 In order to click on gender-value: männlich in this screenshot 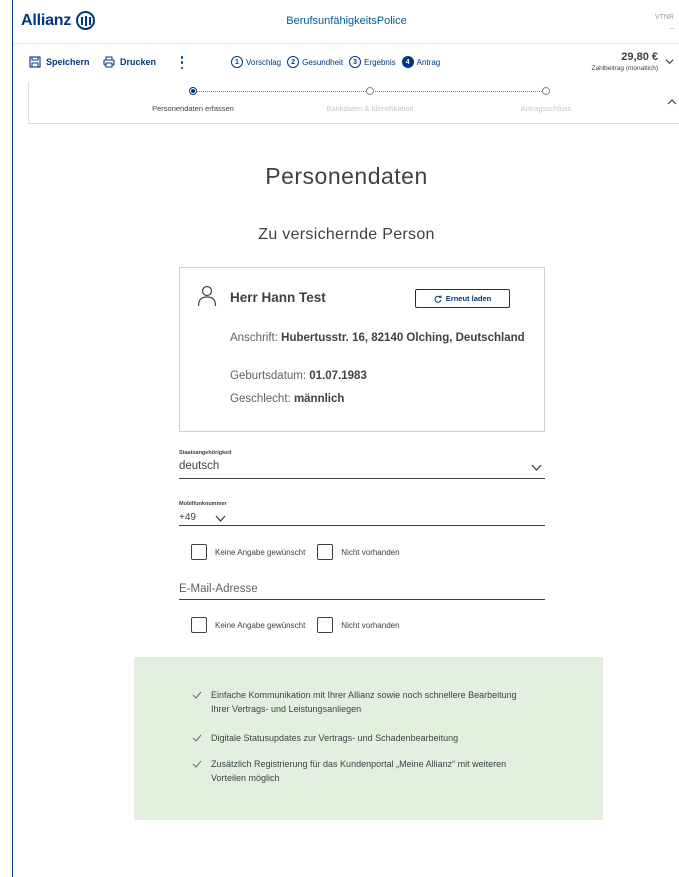, I will do `click(319, 399)`.